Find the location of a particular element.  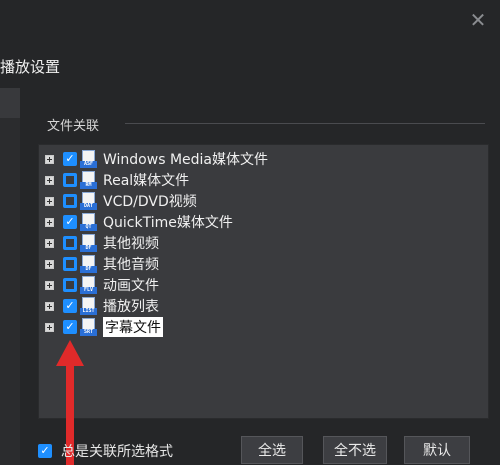

file-type-row: ✓ QT QuickTime媒体文件 is located at coordinates (139, 222).